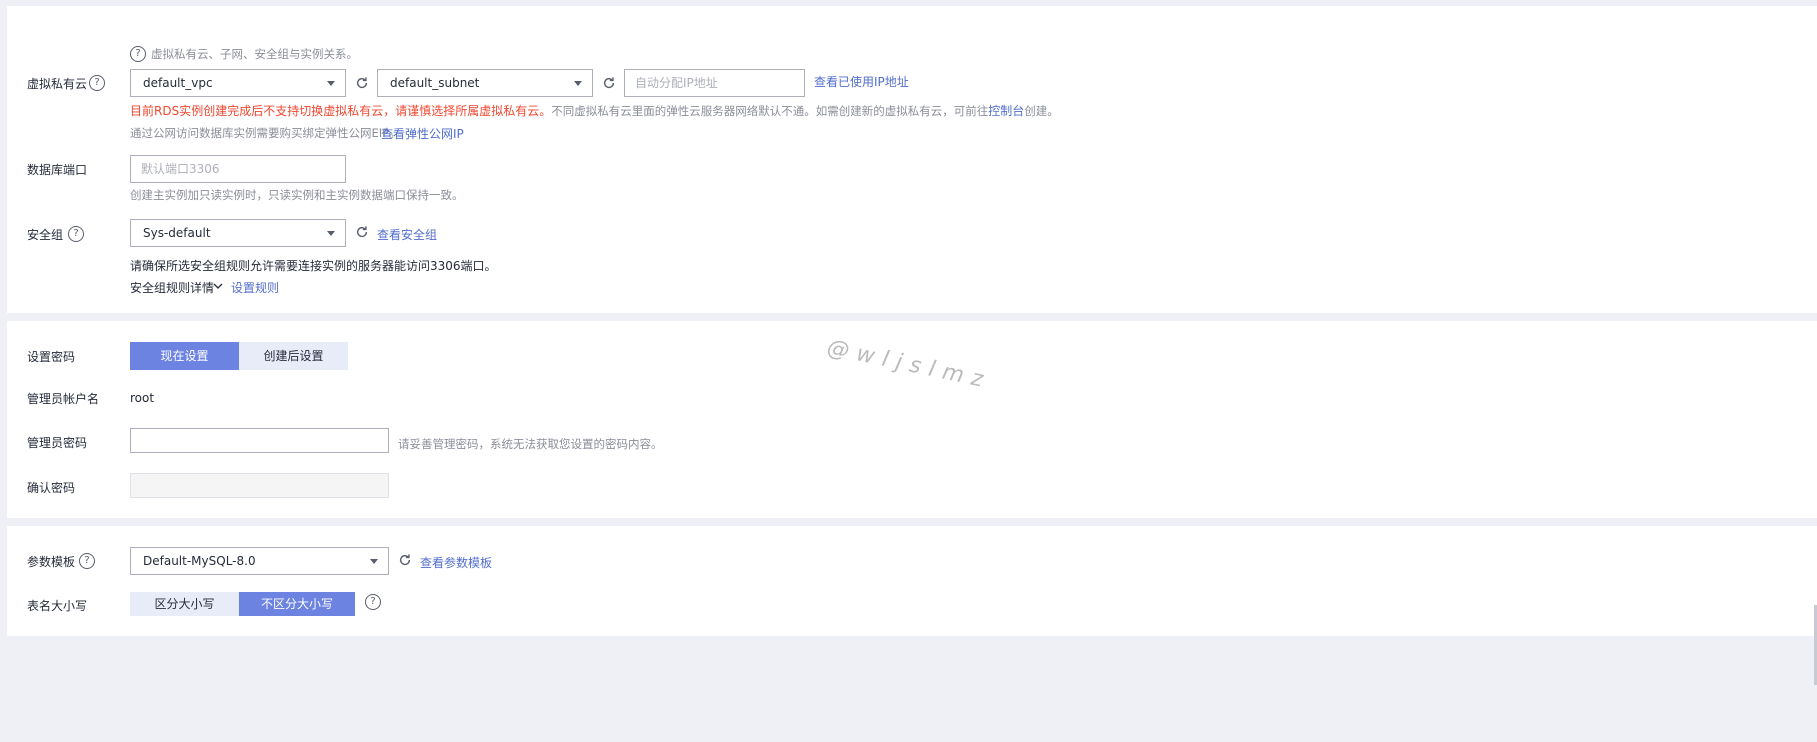 The height and width of the screenshot is (742, 1817). Describe the element at coordinates (184, 356) in the screenshot. I see `set-now-button: 现在设置` at that location.